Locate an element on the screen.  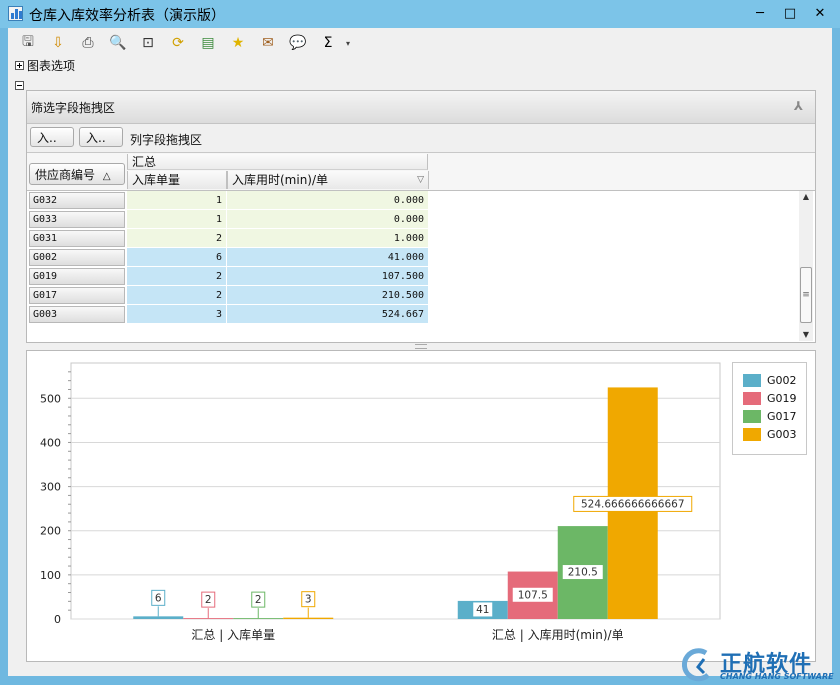
excel-icon: ▤ is located at coordinates (208, 43).